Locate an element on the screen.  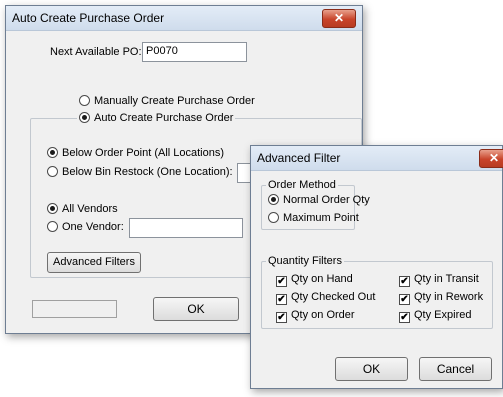
normal-order-qty-label: Normal Order Qty is located at coordinates (326, 200).